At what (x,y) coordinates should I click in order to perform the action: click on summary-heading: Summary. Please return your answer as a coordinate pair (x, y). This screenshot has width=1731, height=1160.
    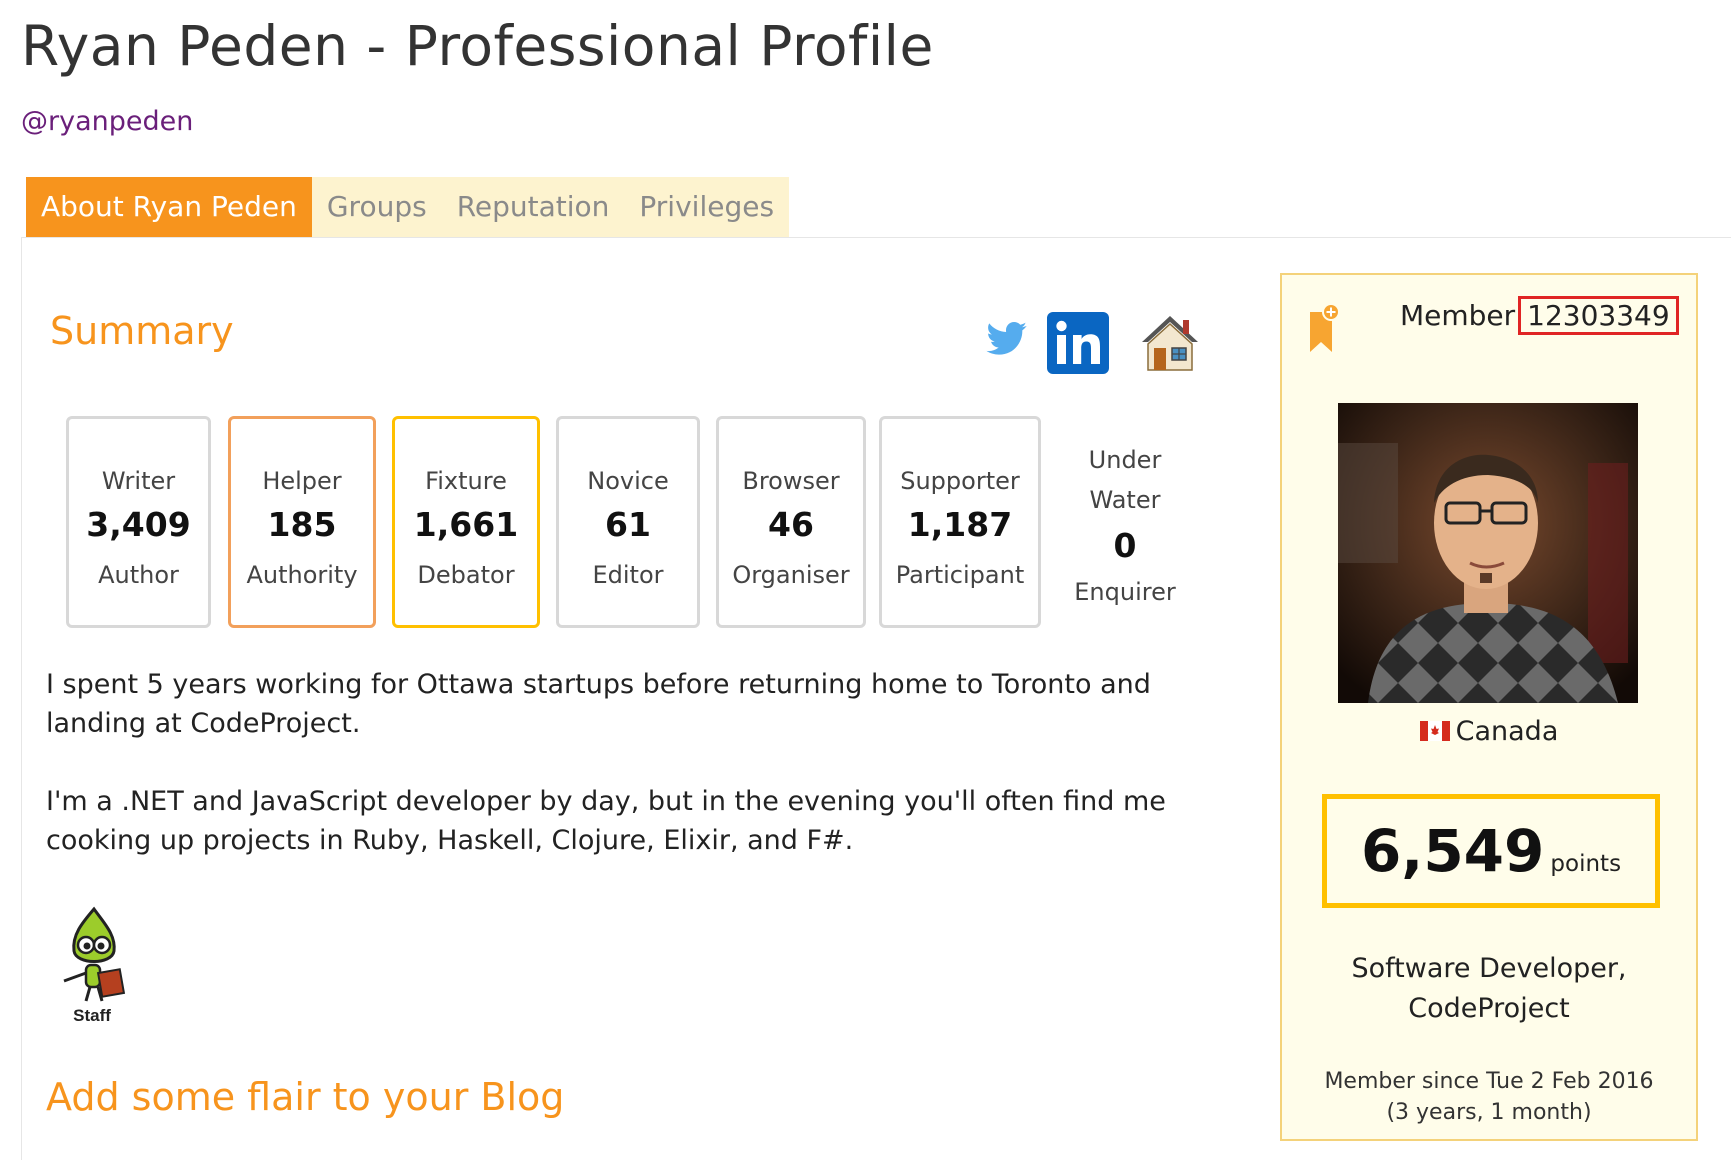
    Looking at the image, I should click on (142, 331).